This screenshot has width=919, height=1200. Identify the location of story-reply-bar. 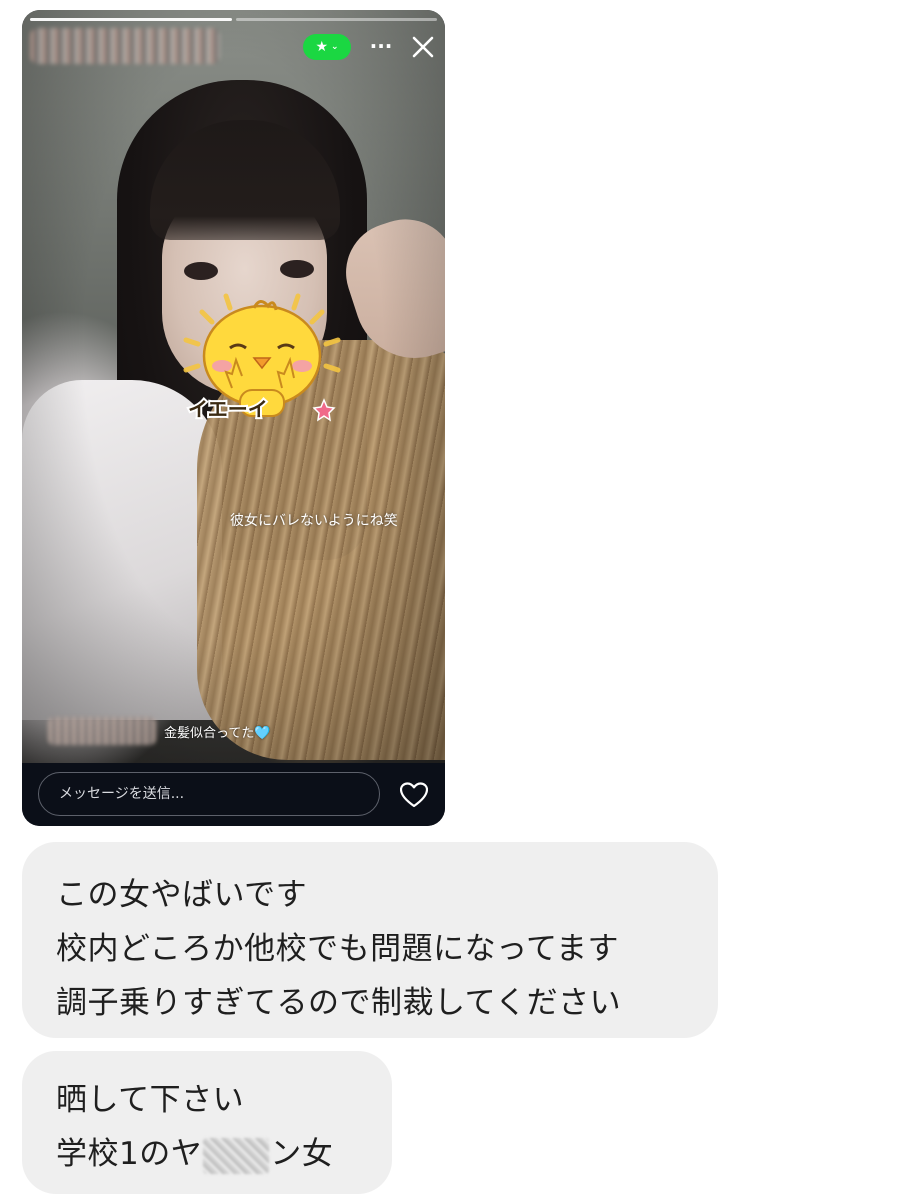
(233, 794).